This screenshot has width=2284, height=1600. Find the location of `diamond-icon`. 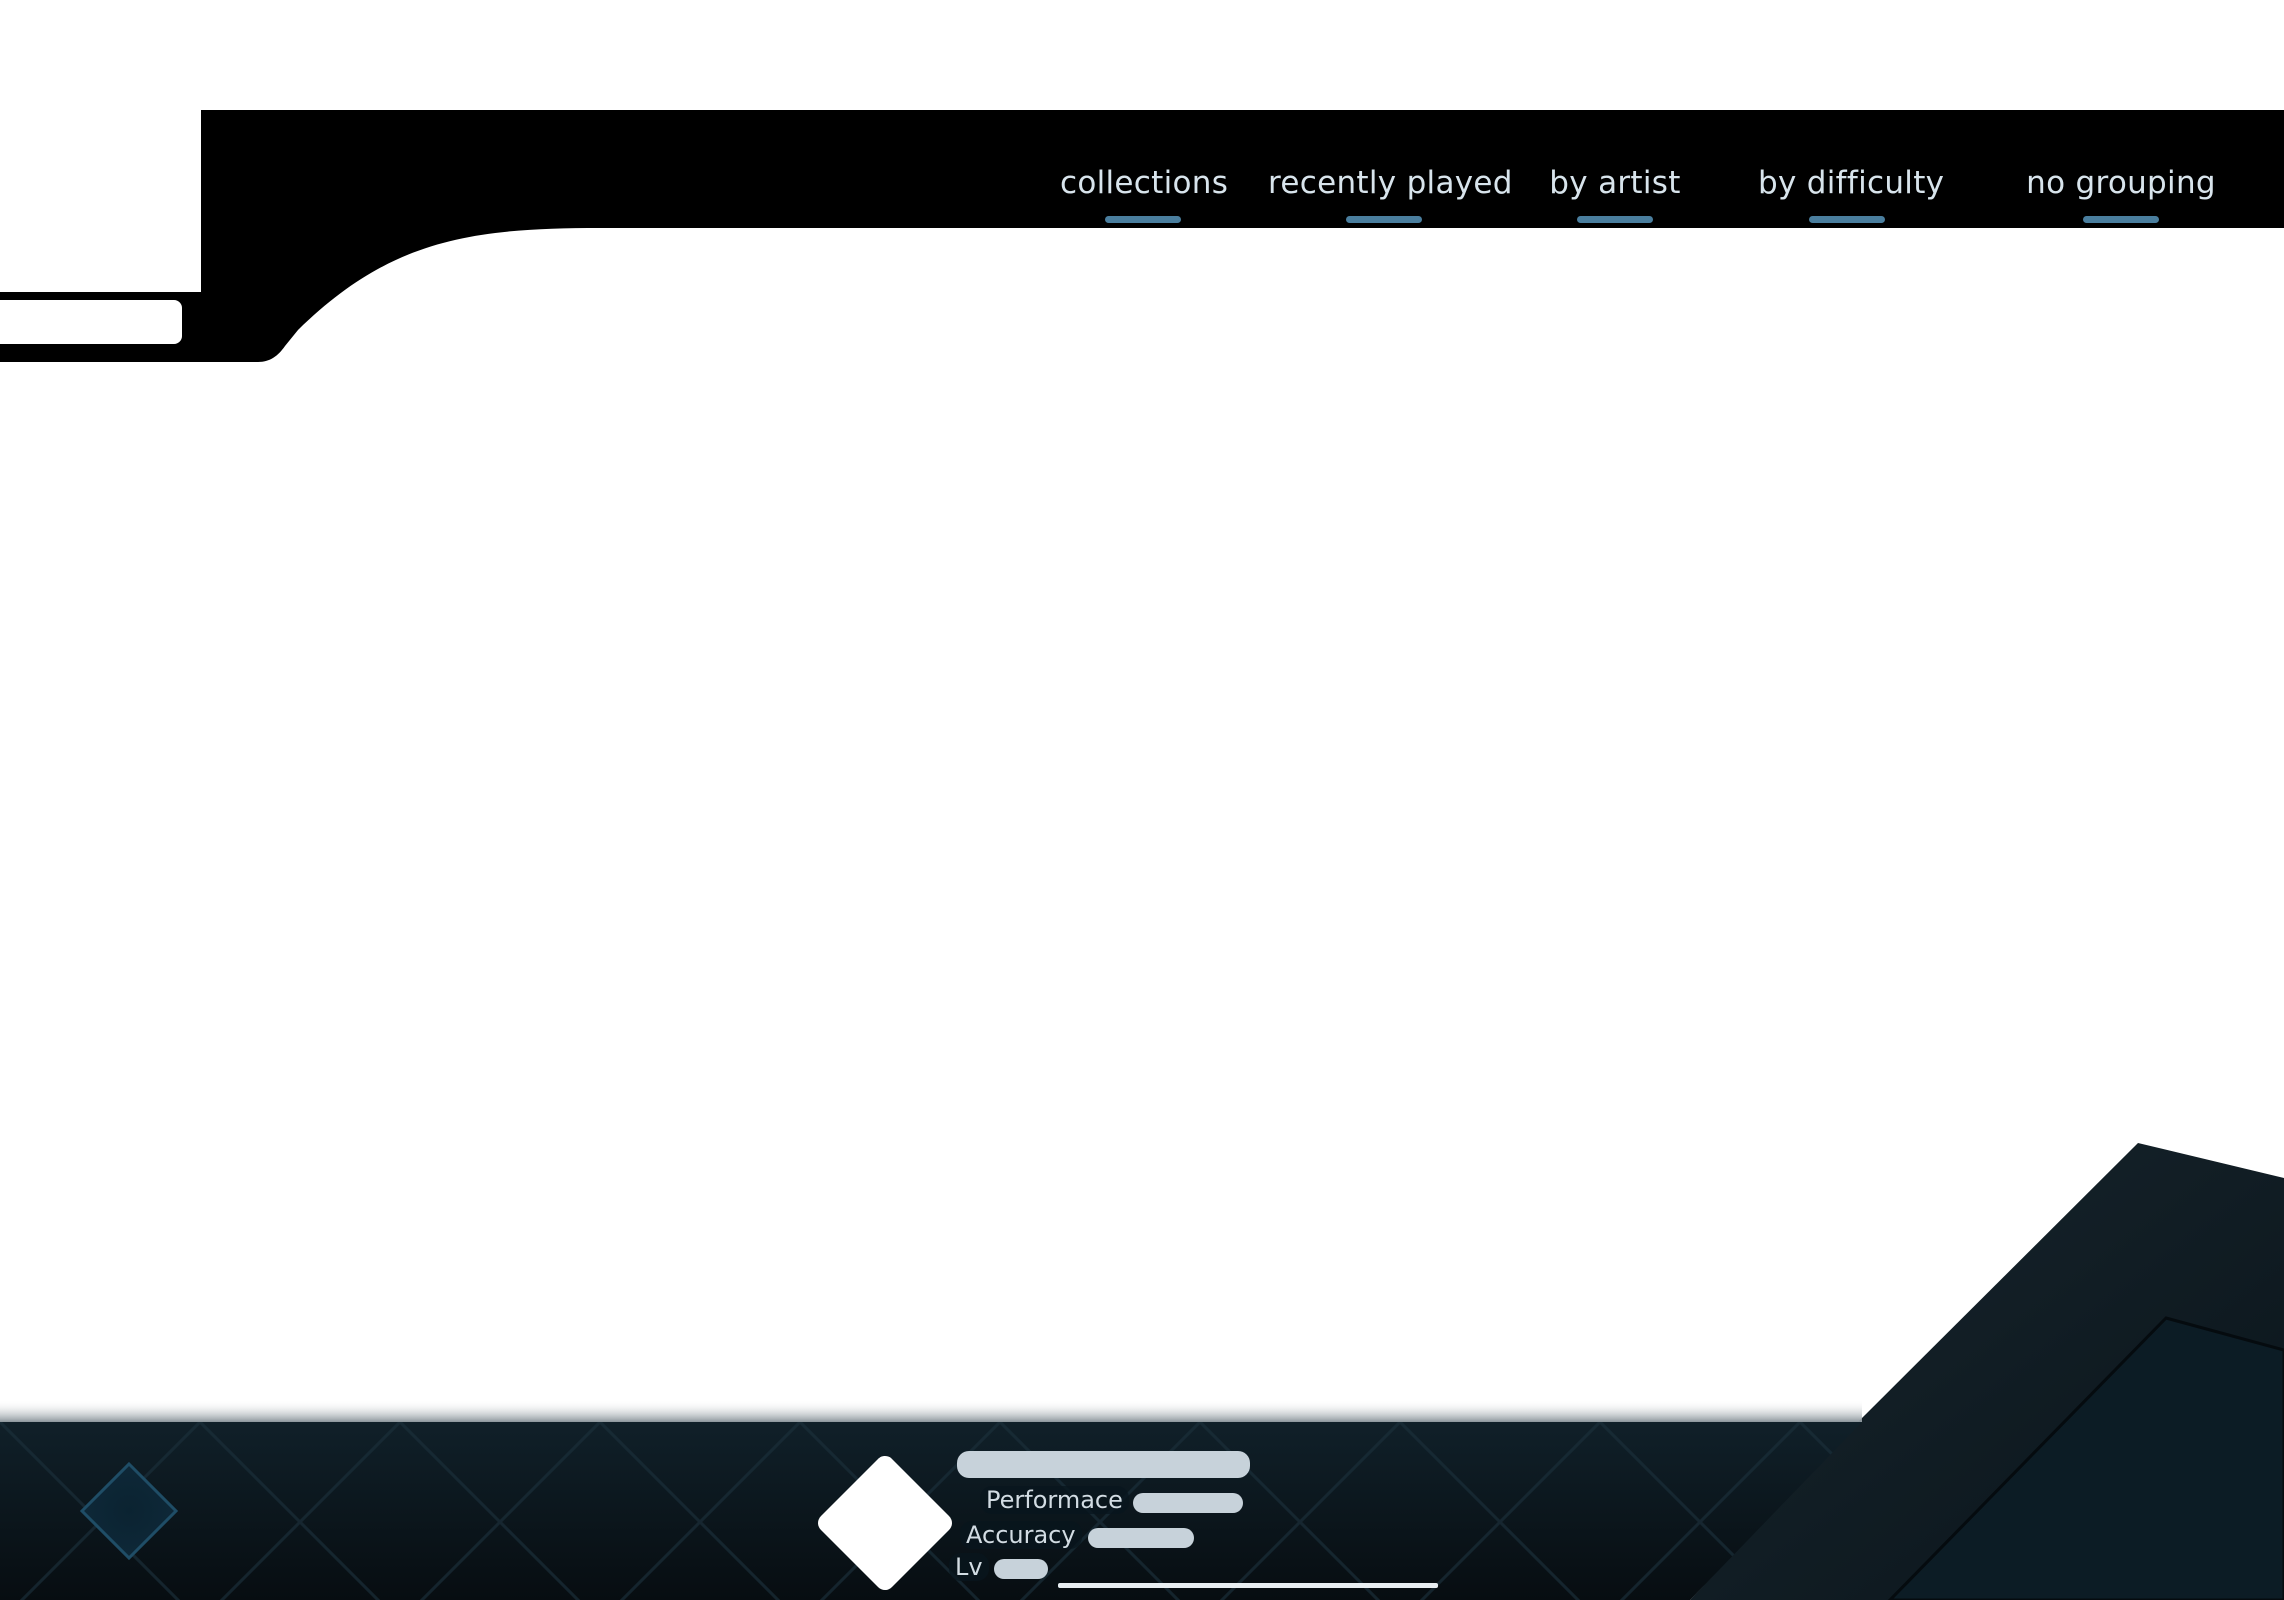

diamond-icon is located at coordinates (129, 1511).